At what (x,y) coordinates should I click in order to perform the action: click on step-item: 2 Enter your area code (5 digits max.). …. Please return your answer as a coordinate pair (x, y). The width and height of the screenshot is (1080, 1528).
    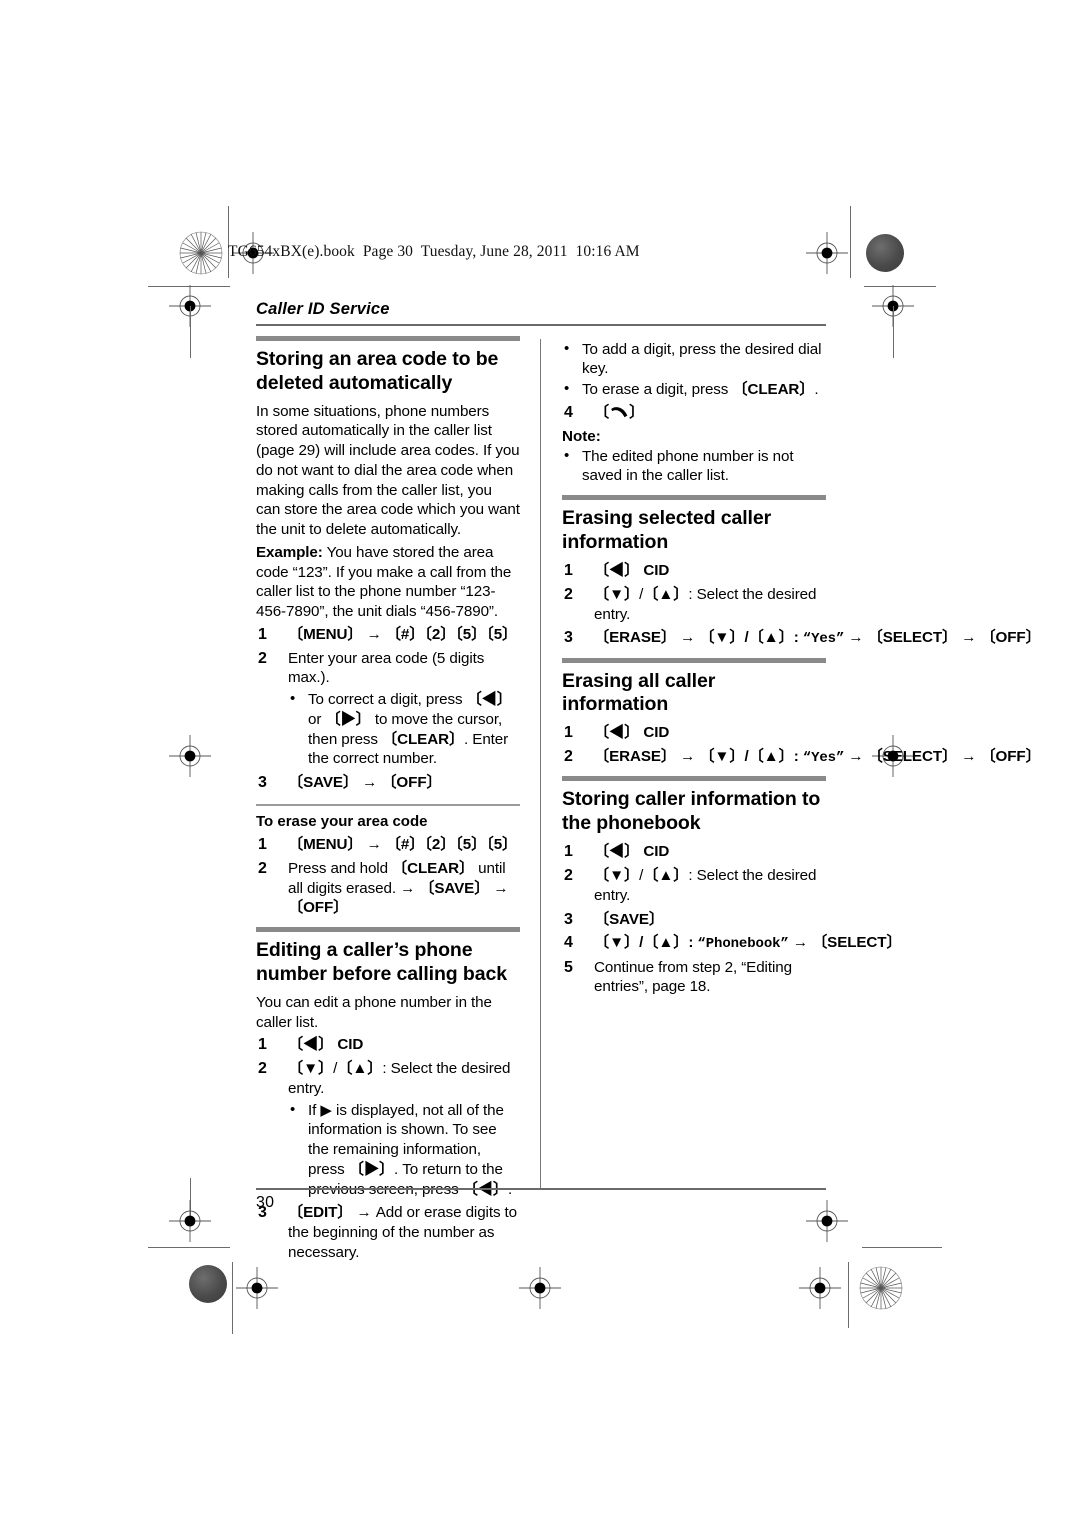
    Looking at the image, I should click on (388, 709).